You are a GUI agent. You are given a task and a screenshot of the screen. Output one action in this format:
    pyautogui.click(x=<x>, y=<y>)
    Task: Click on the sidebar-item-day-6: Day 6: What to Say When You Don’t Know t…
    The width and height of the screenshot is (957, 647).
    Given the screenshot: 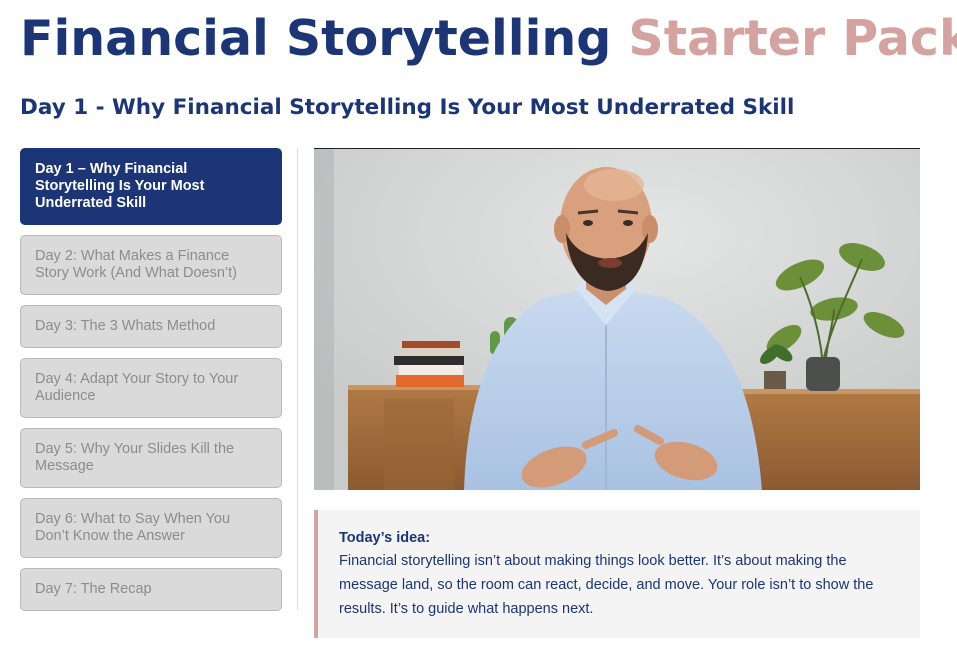 What is the action you would take?
    pyautogui.click(x=151, y=528)
    